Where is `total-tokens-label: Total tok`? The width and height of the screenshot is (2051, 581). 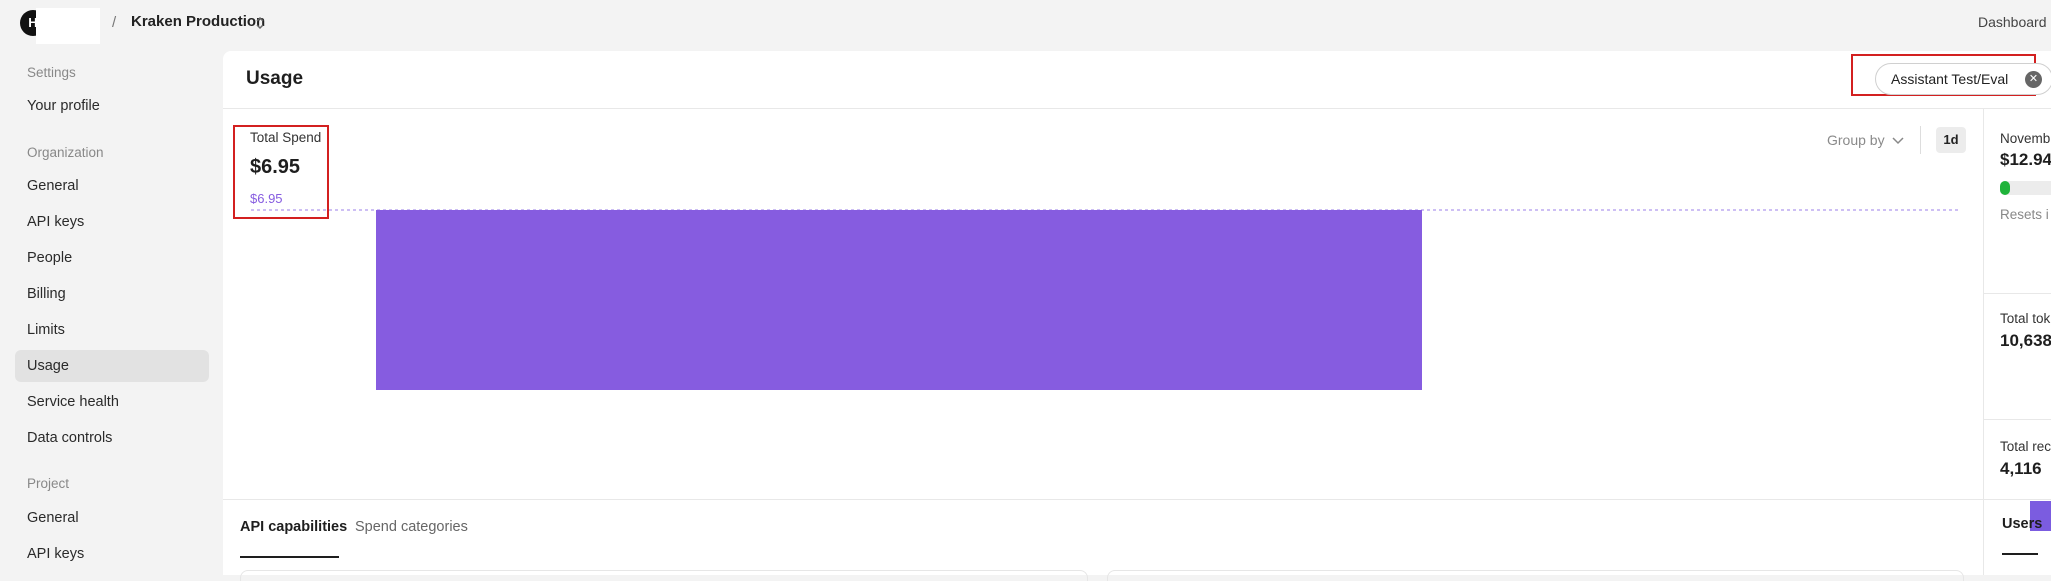
total-tokens-label: Total tok is located at coordinates (2025, 318).